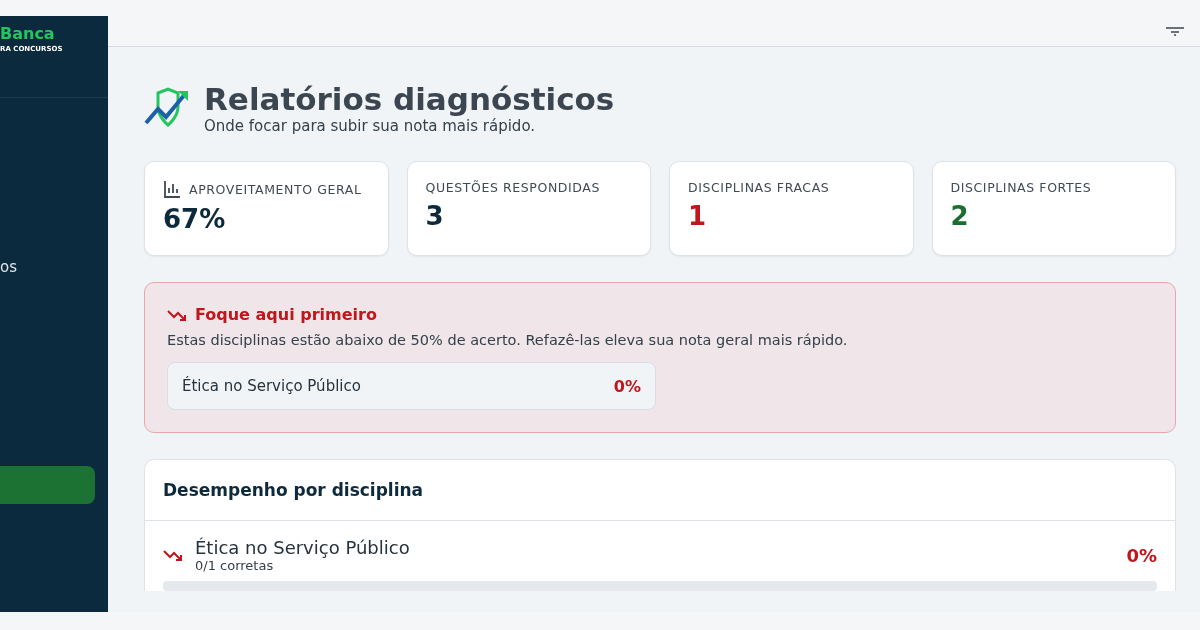 The width and height of the screenshot is (1200, 630). I want to click on stat-value: 2, so click(960, 216).